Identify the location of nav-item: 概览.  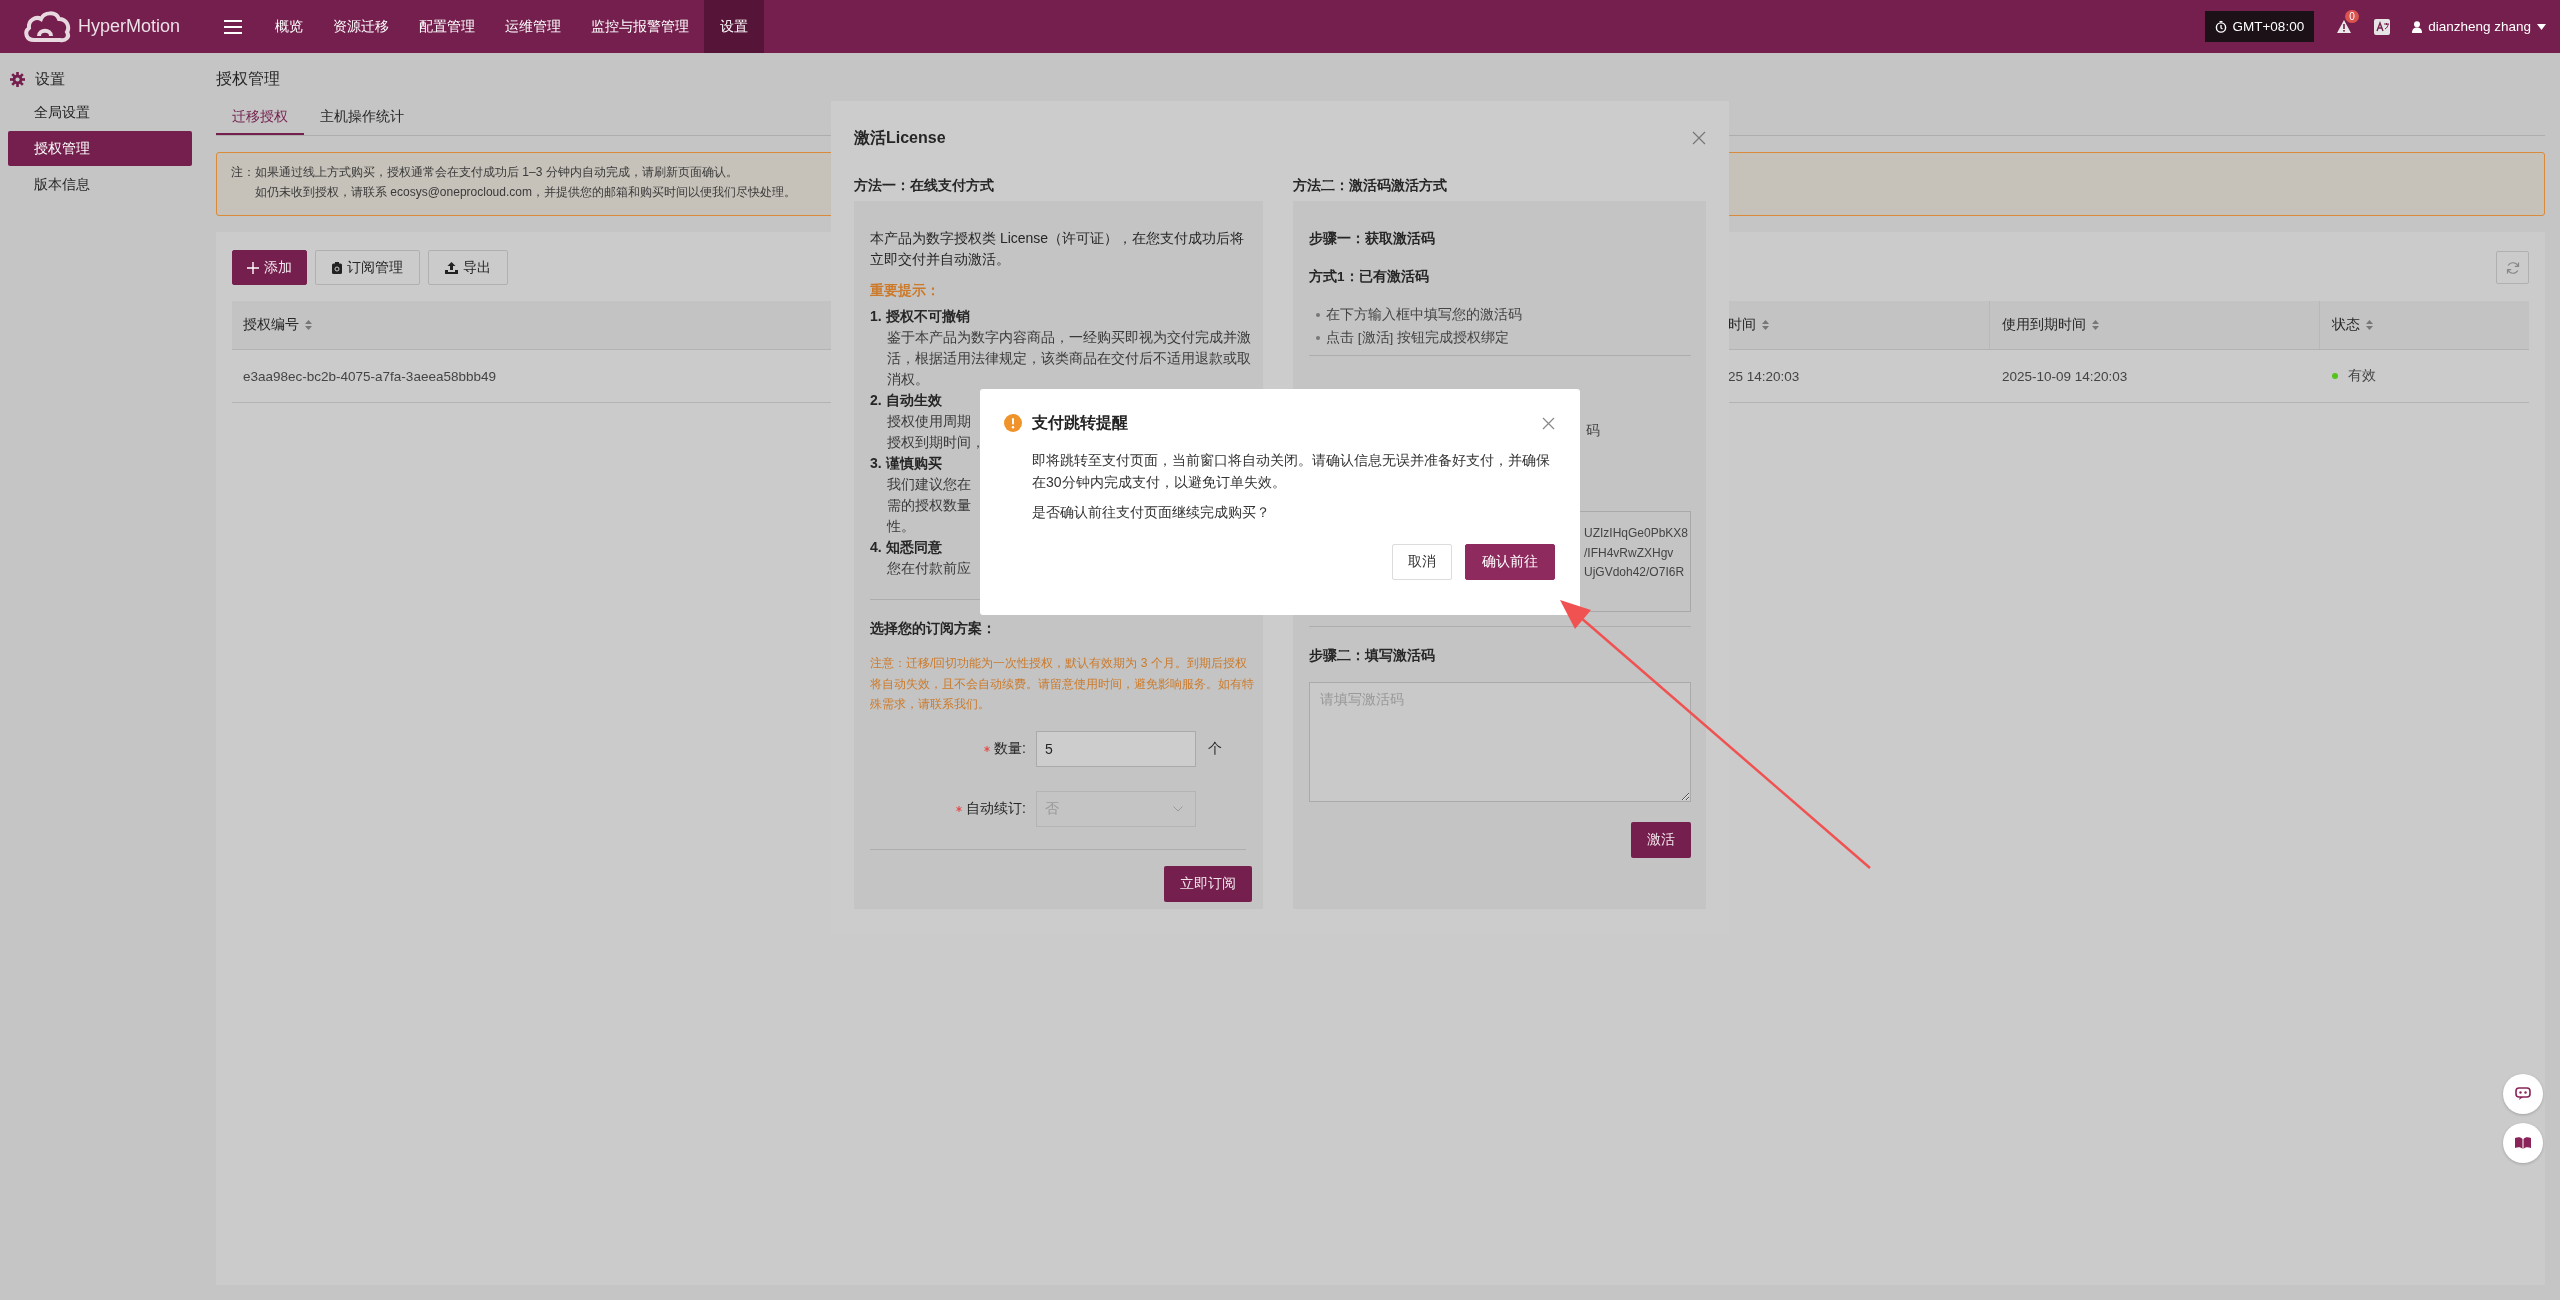
(289, 26).